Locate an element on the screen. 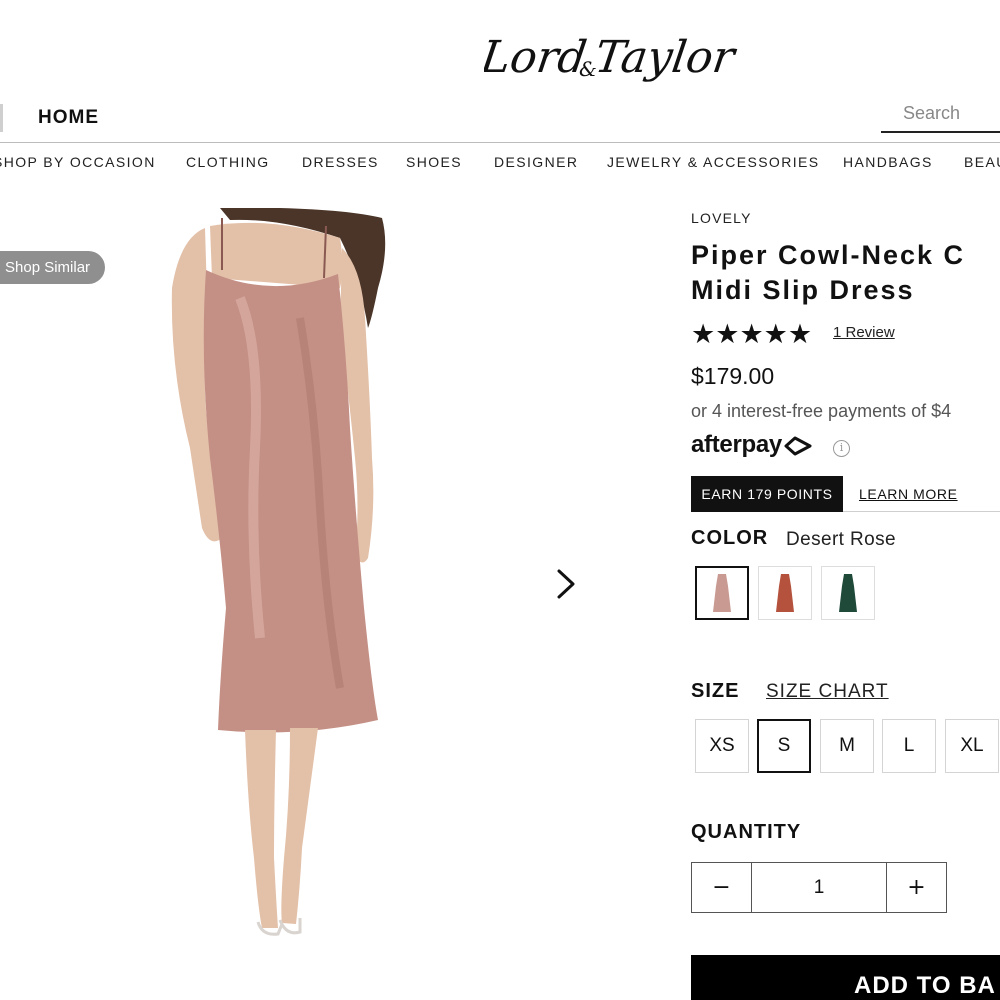  svg-text: Taylor is located at coordinates (666, 57).